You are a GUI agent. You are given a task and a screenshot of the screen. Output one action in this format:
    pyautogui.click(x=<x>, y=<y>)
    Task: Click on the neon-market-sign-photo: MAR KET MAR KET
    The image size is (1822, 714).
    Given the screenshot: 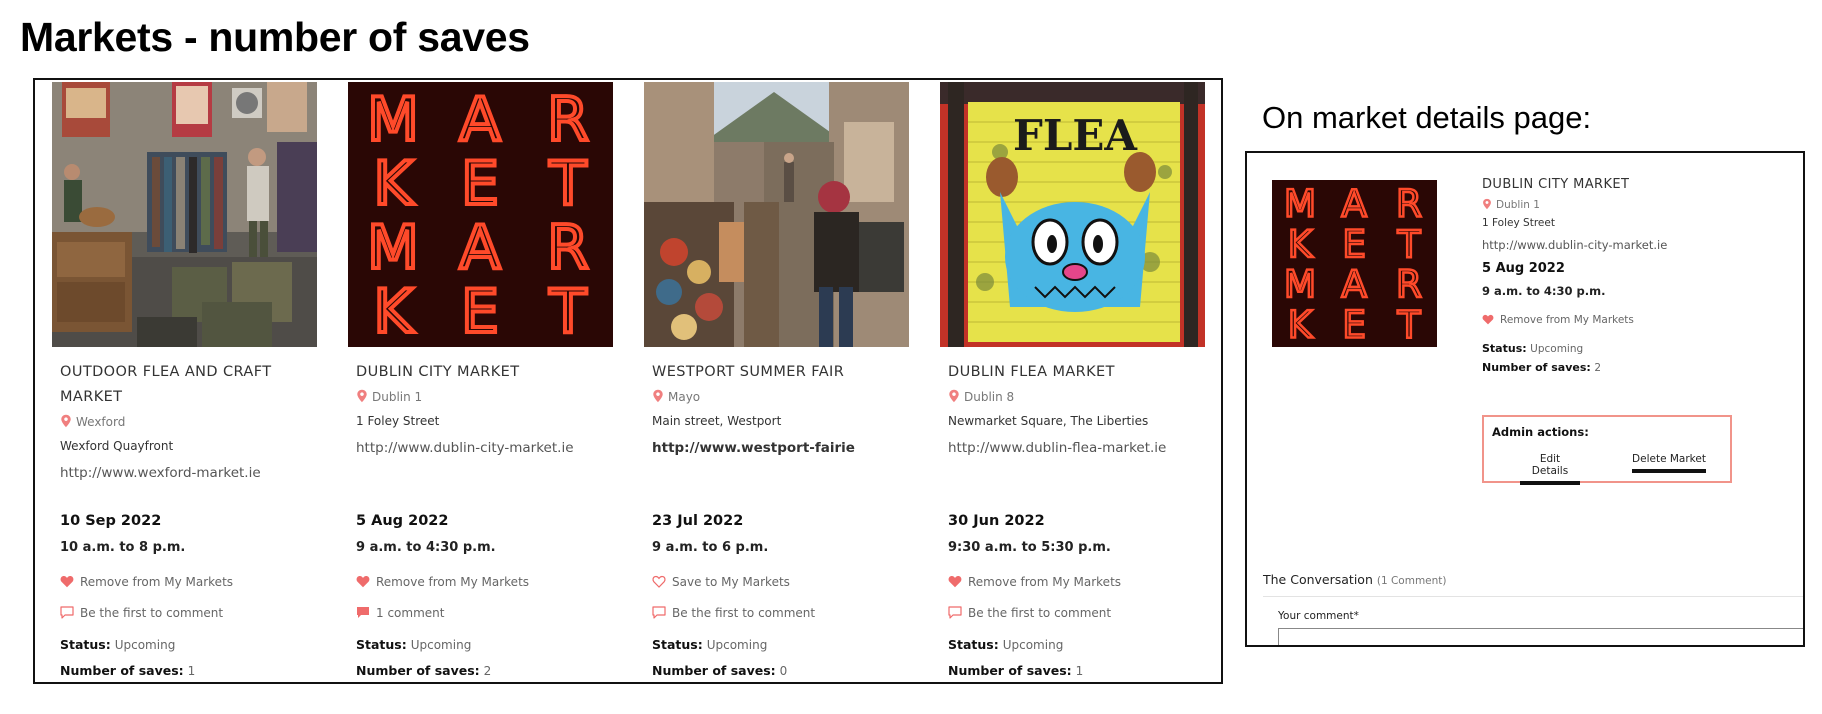 What is the action you would take?
    pyautogui.click(x=480, y=214)
    